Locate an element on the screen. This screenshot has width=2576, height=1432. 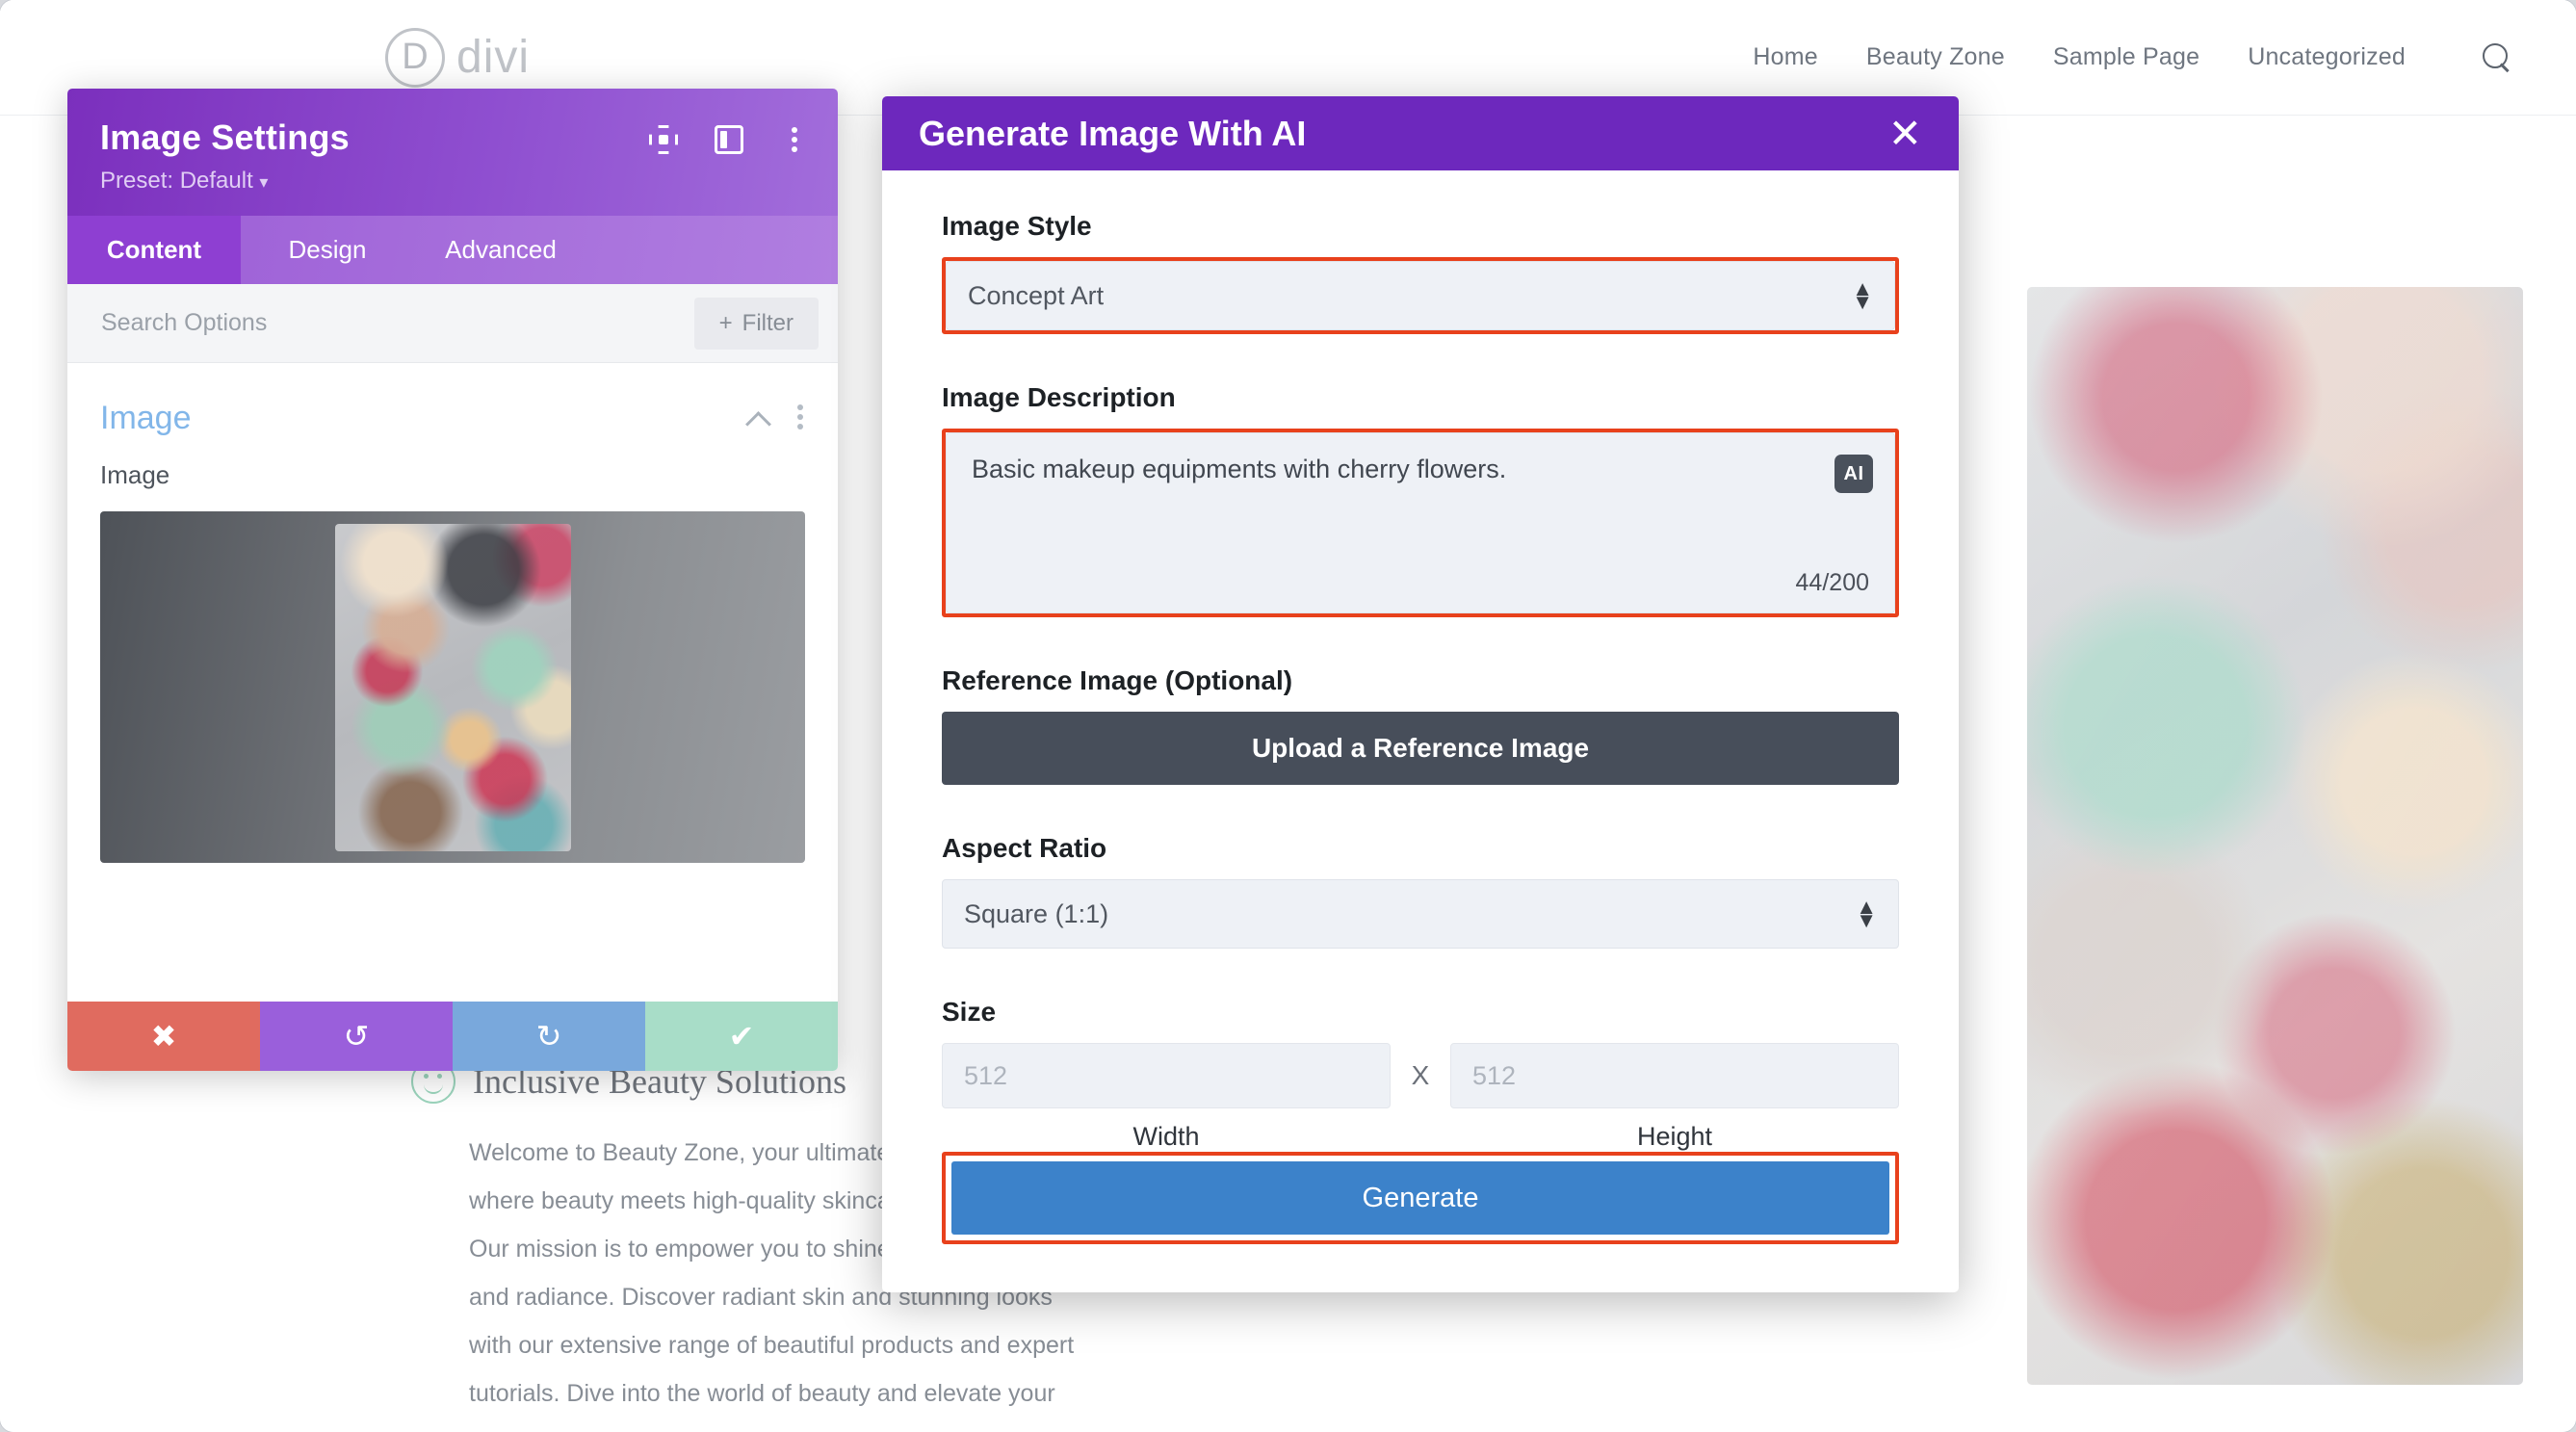
preset-label: Preset: Default is located at coordinates (176, 181).